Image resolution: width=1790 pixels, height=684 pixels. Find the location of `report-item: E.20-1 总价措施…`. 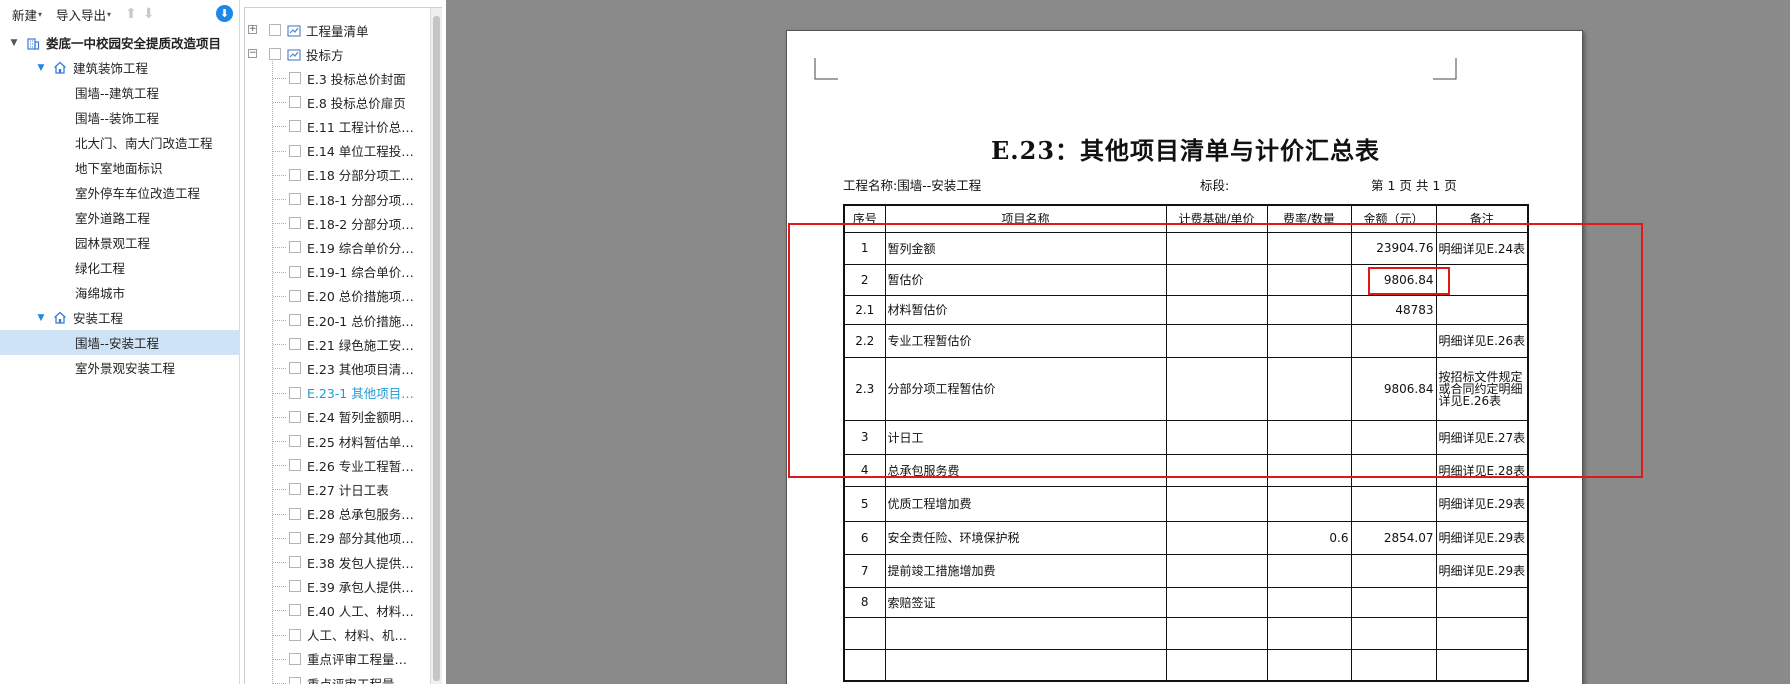

report-item: E.20-1 总价措施… is located at coordinates (337, 320).